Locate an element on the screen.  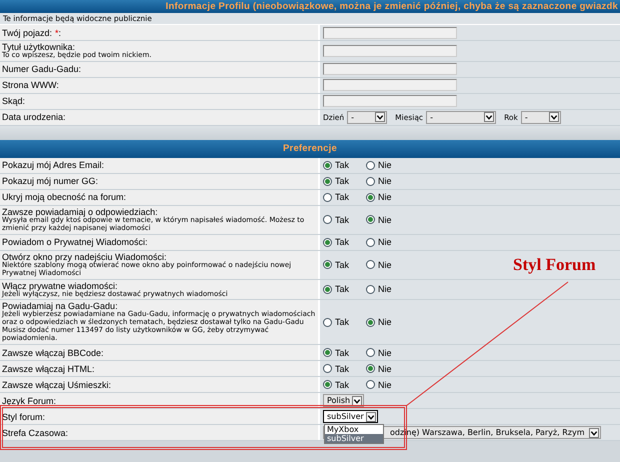
dropdown: Polish is located at coordinates (343, 401).